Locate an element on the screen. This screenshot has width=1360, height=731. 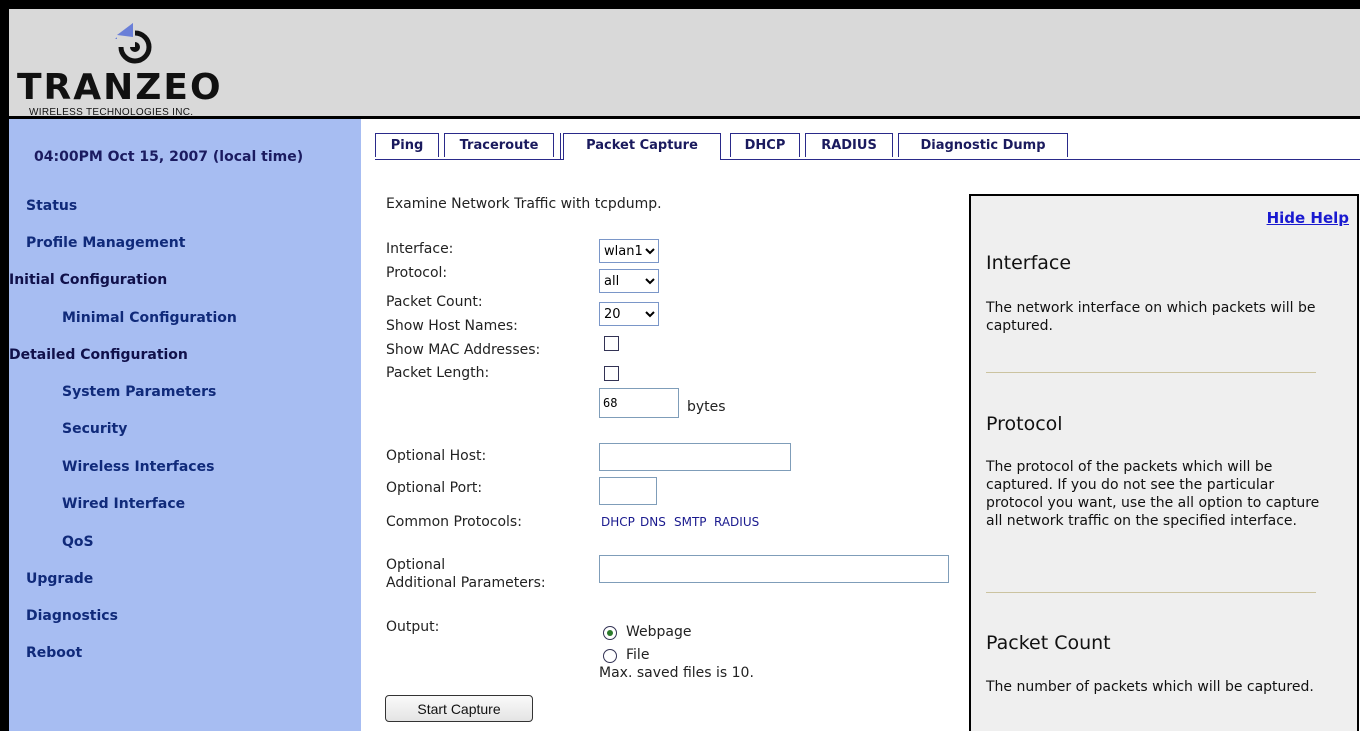
output-webpage-label: Webpage is located at coordinates (659, 632).